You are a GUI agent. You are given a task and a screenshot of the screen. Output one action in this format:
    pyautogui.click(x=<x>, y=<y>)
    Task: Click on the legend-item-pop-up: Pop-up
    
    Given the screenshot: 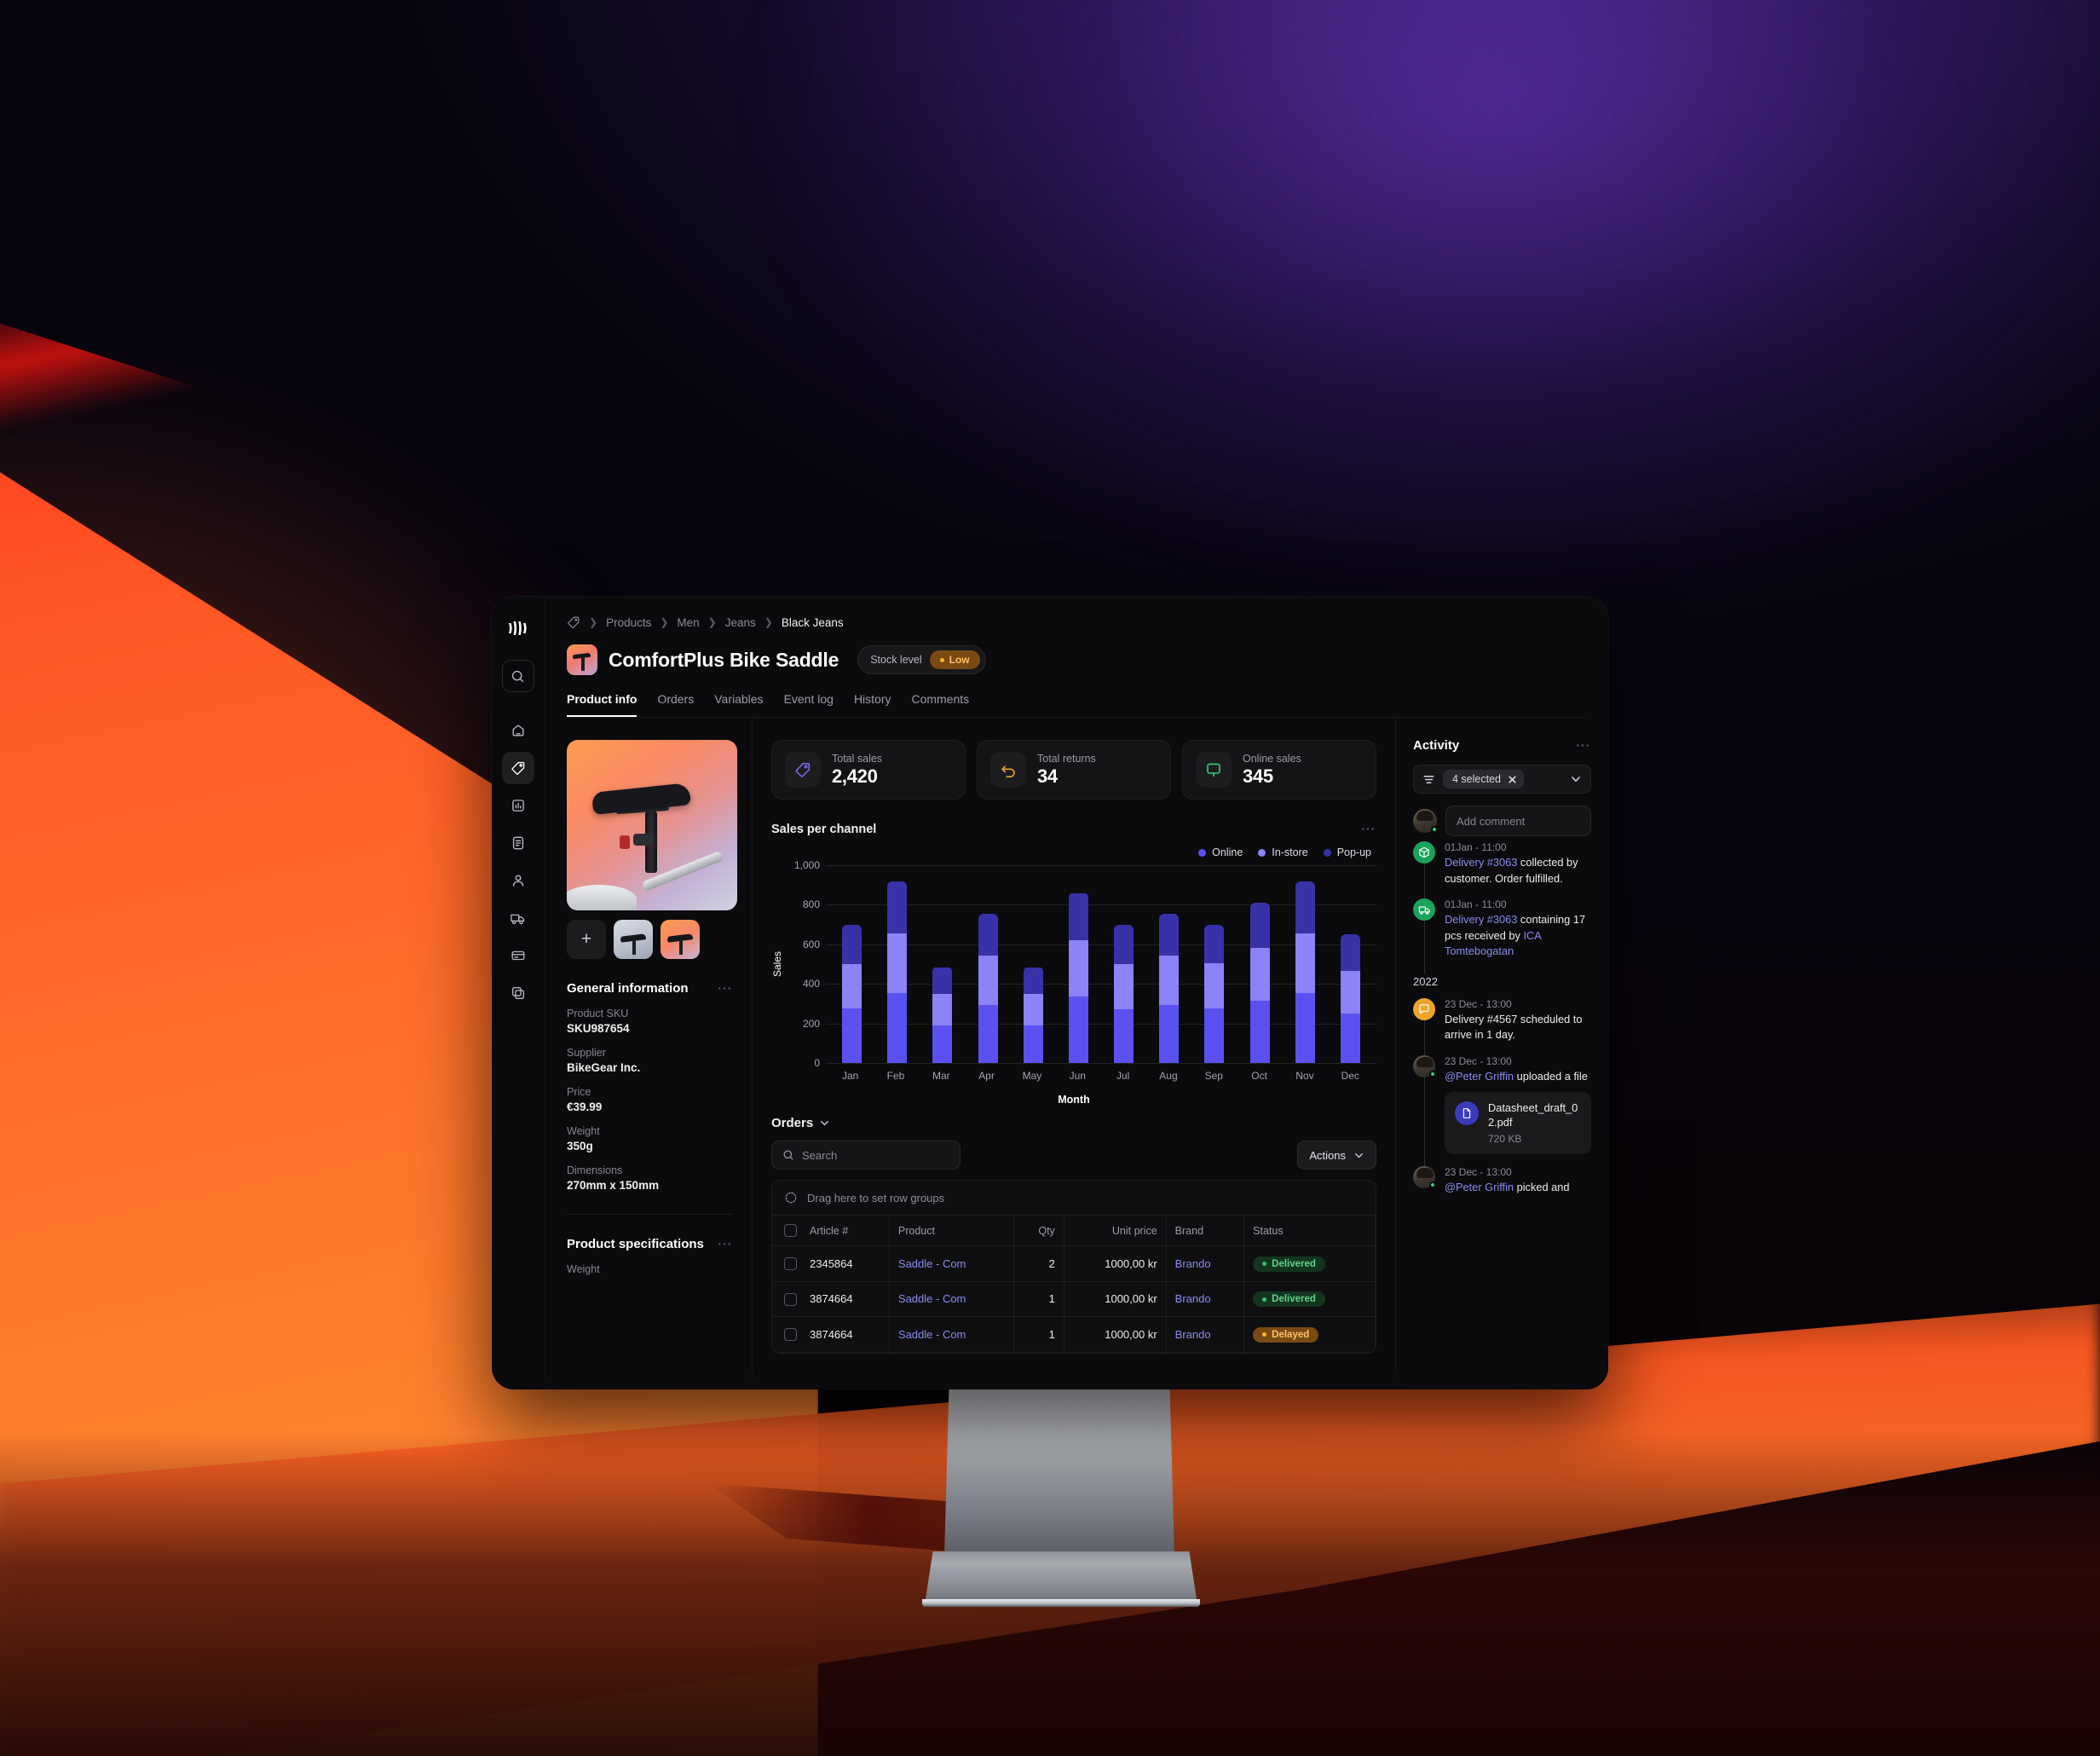 What is the action you would take?
    pyautogui.click(x=1347, y=852)
    